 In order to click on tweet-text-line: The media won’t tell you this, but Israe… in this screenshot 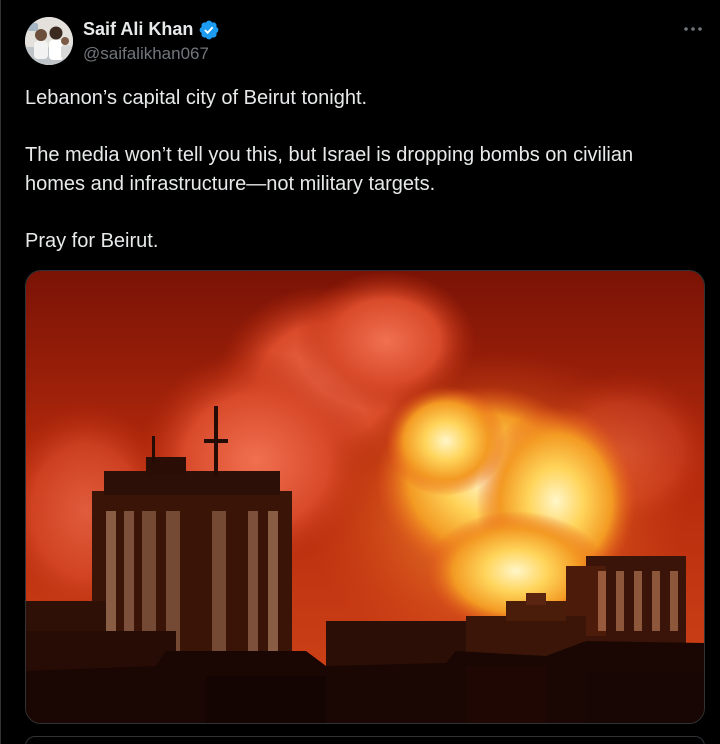, I will do `click(329, 169)`.